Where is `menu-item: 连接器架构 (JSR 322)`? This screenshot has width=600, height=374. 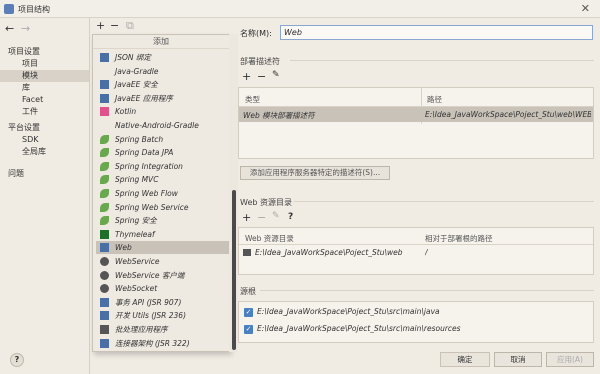
menu-item: 连接器架构 (JSR 322) is located at coordinates (162, 343).